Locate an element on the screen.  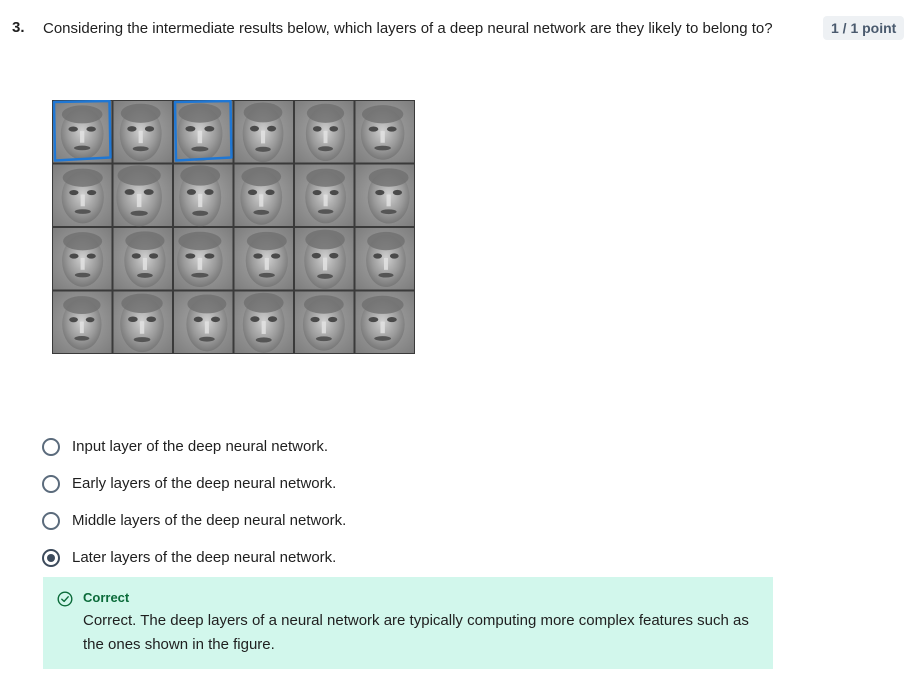
radio-button-selected is located at coordinates (51, 557).